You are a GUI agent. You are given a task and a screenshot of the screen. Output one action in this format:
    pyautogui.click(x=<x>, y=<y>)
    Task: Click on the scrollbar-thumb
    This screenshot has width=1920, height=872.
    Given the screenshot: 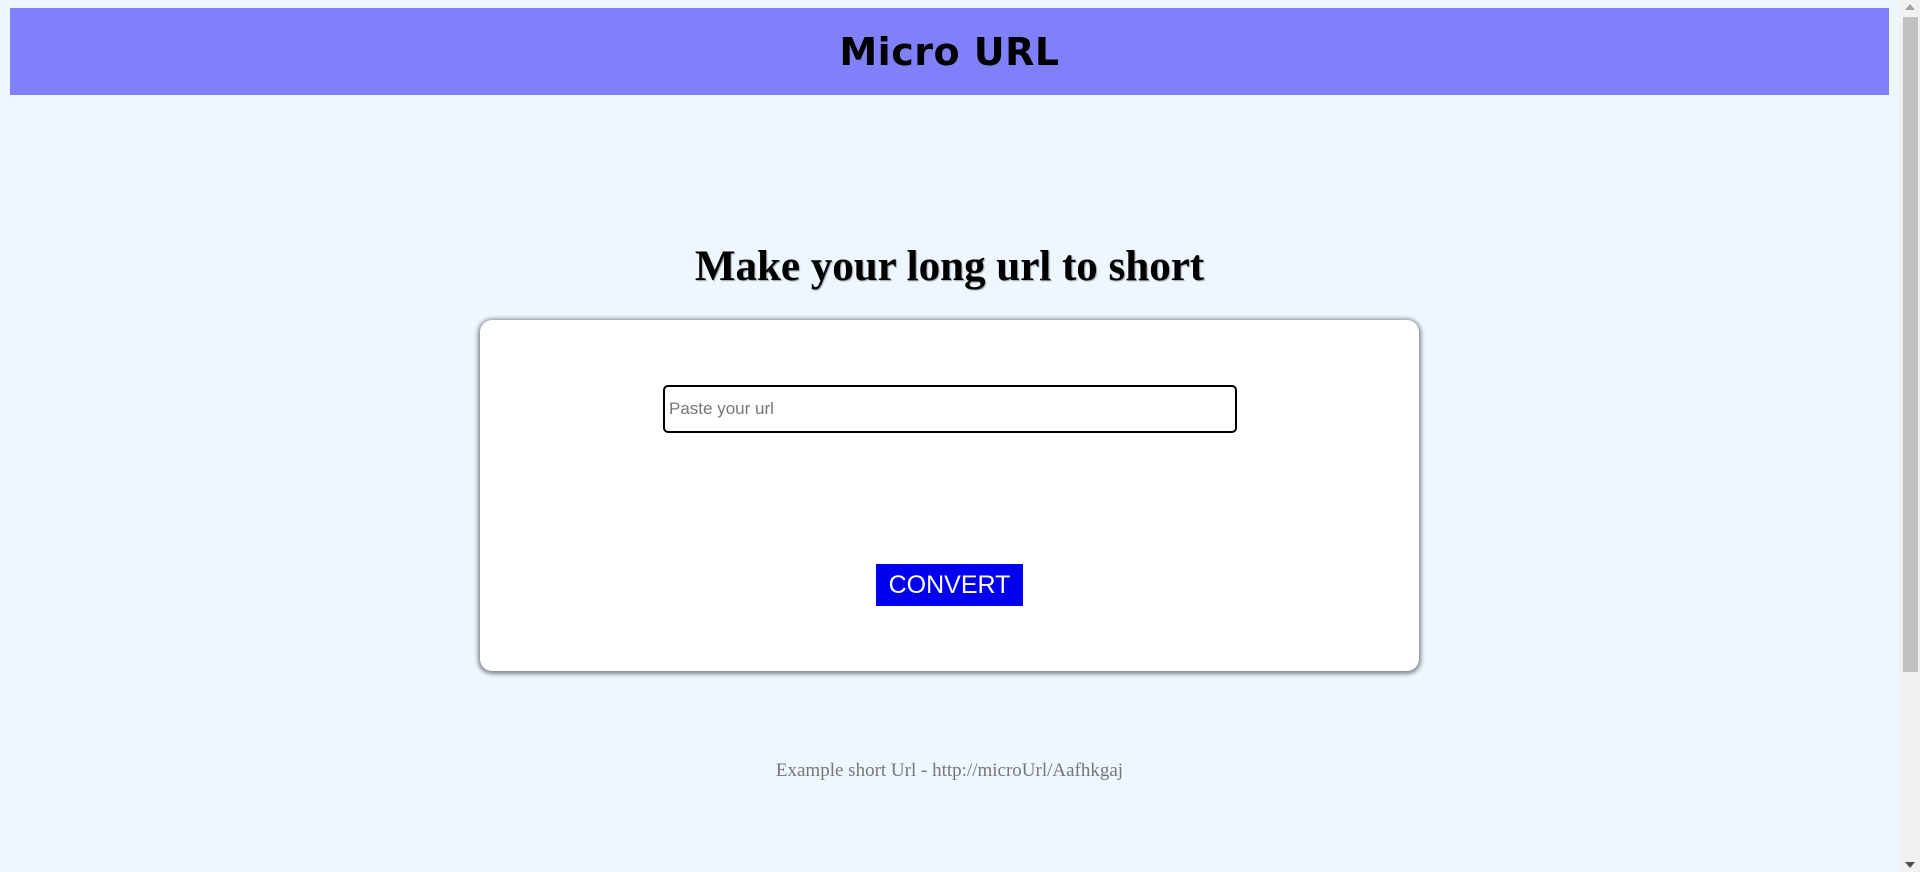 What is the action you would take?
    pyautogui.click(x=1910, y=344)
    